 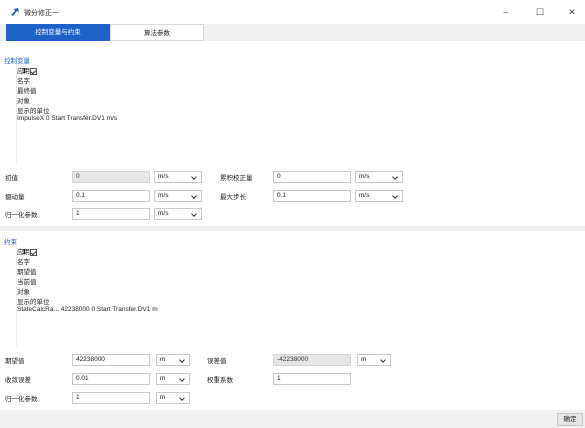 I want to click on correction-unit-select: m/s, so click(x=379, y=177).